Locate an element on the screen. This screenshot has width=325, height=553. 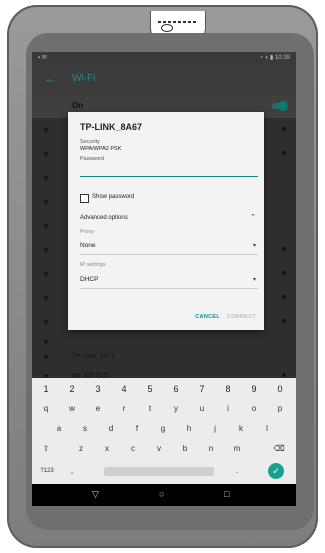
key: q is located at coordinates (46, 409).